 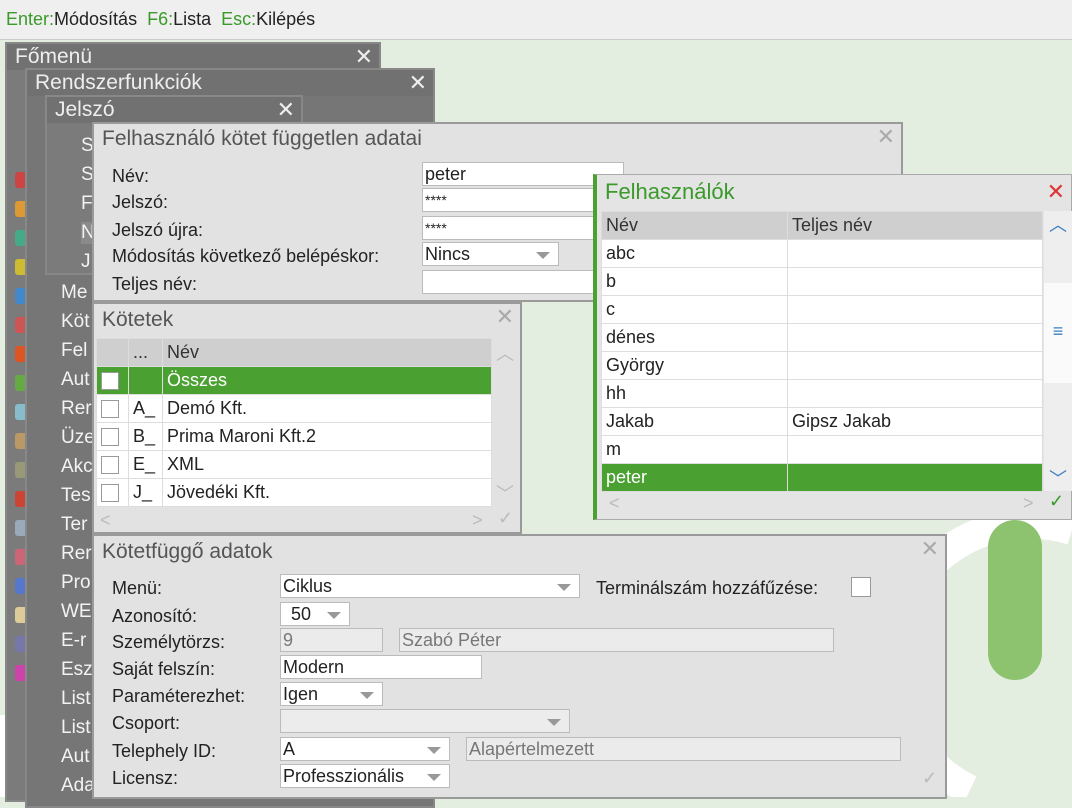 I want to click on menu-item: WE, so click(x=76, y=612).